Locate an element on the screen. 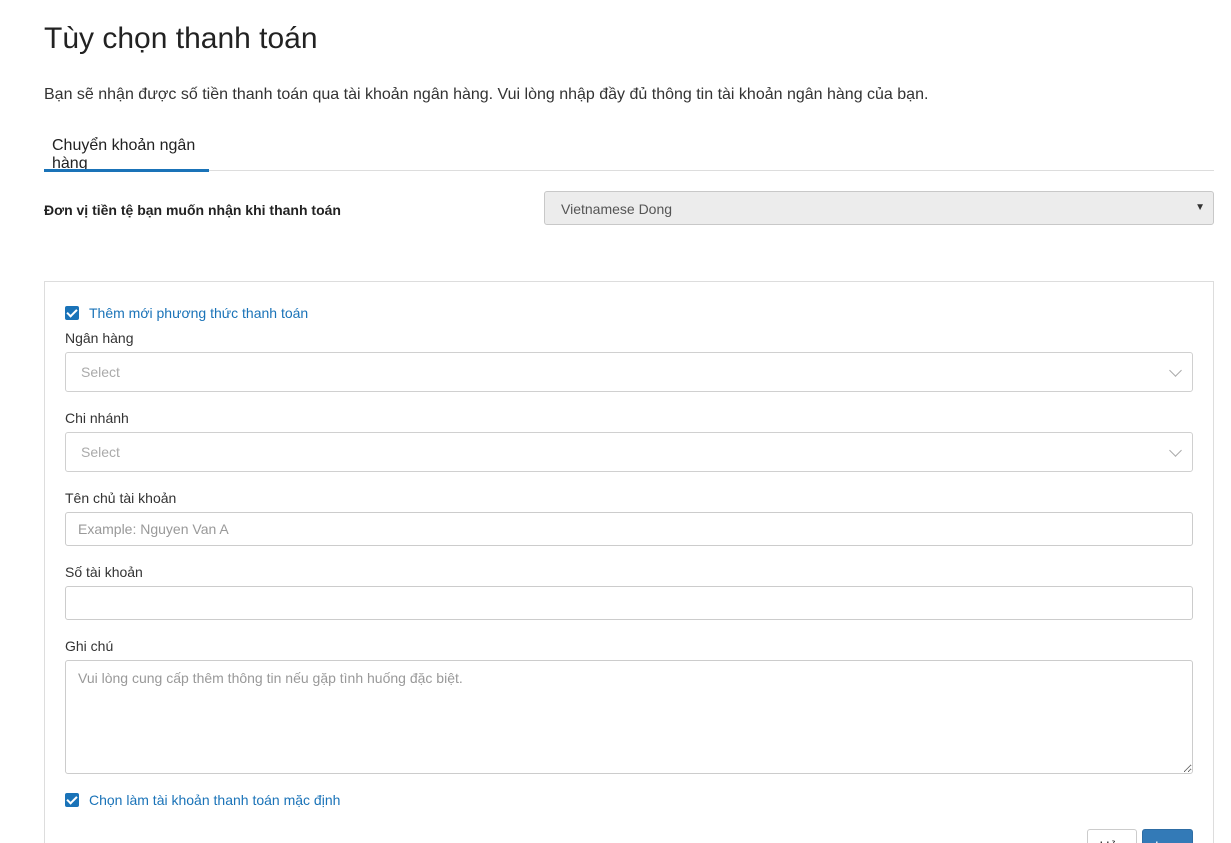  account-number-input is located at coordinates (629, 603).